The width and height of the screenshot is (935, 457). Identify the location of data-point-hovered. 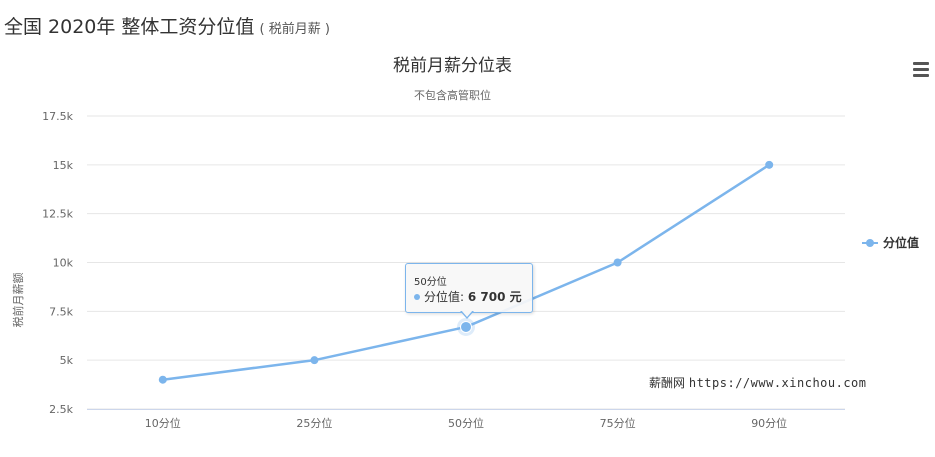
(466, 326).